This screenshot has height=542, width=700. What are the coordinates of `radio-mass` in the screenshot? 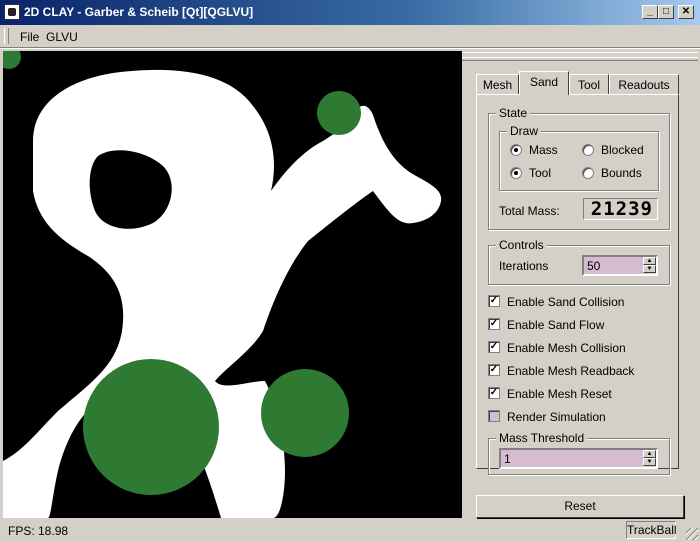 It's located at (516, 150).